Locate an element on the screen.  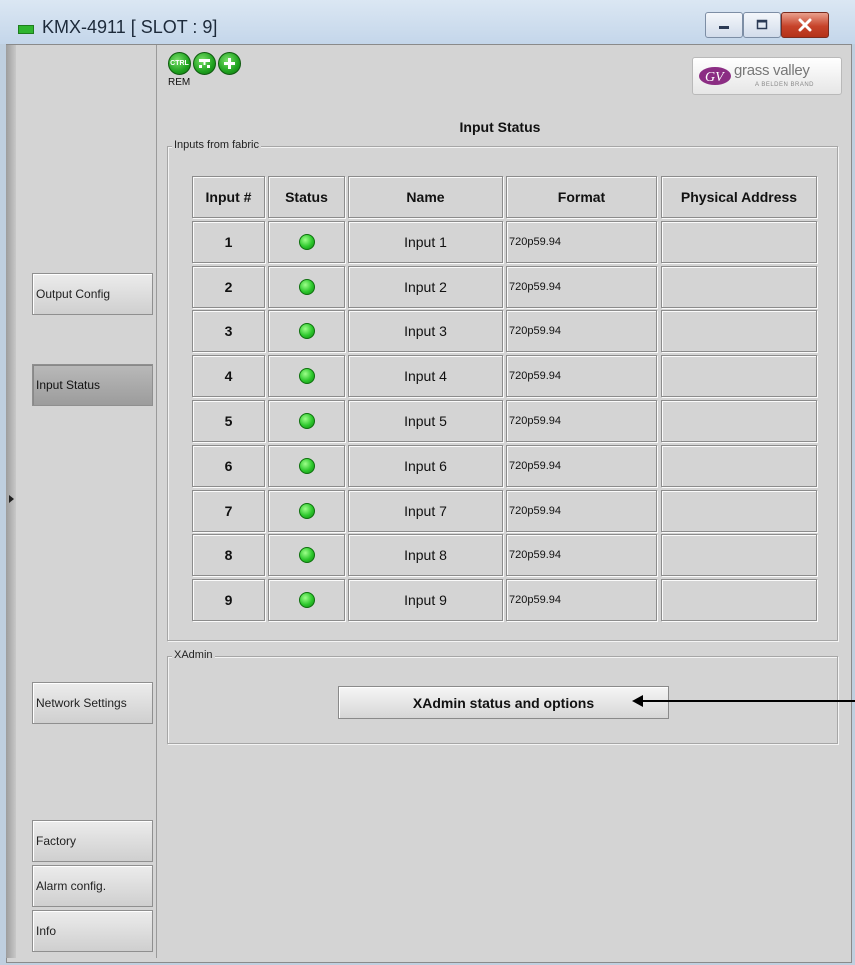
sidebar-item-network-settings: Network Settings is located at coordinates (92, 703).